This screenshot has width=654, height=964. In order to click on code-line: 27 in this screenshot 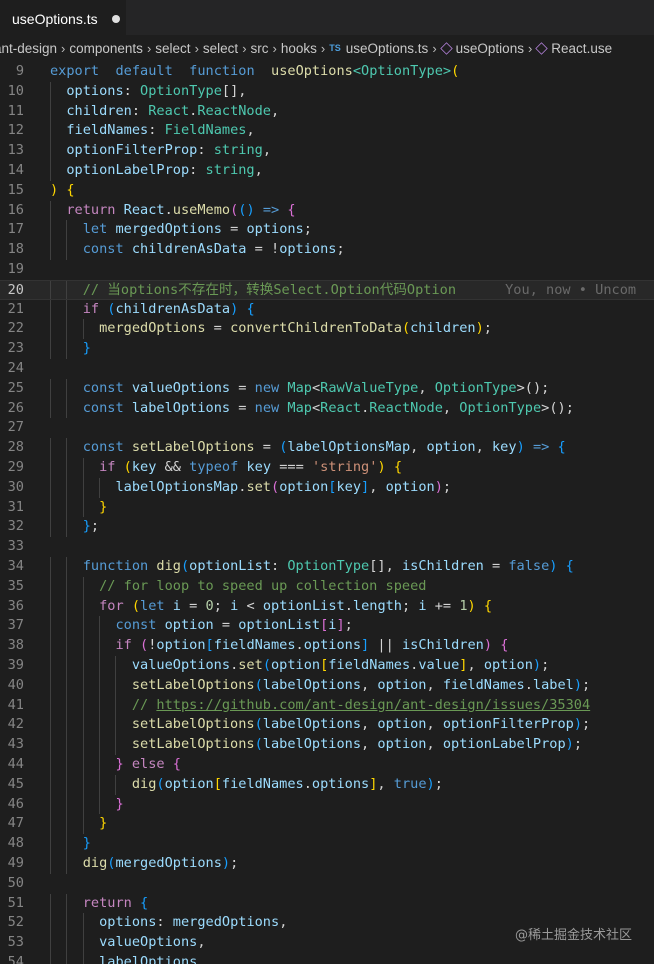, I will do `click(327, 428)`.